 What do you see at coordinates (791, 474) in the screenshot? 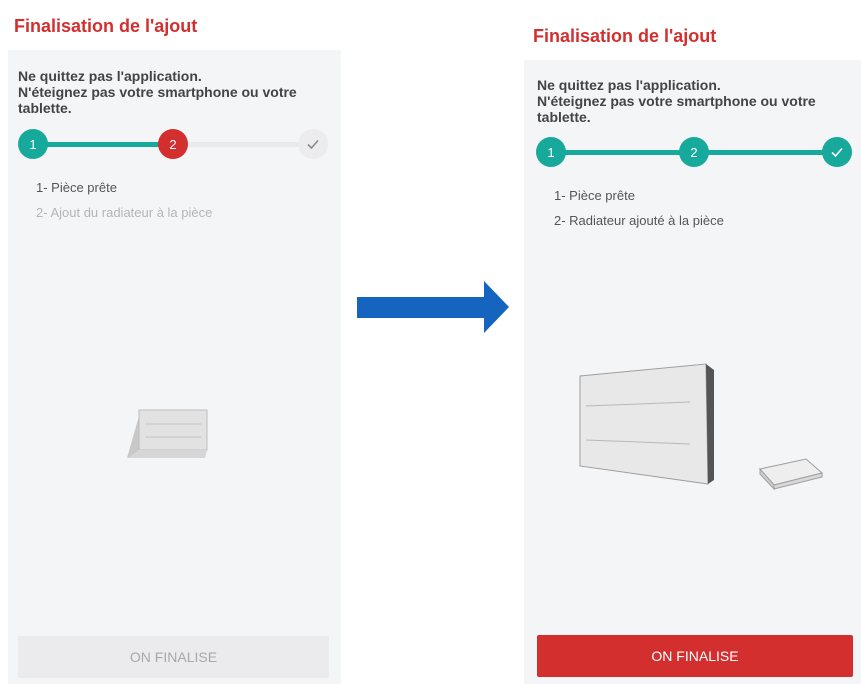
I see `gateway-device-illustration` at bounding box center [791, 474].